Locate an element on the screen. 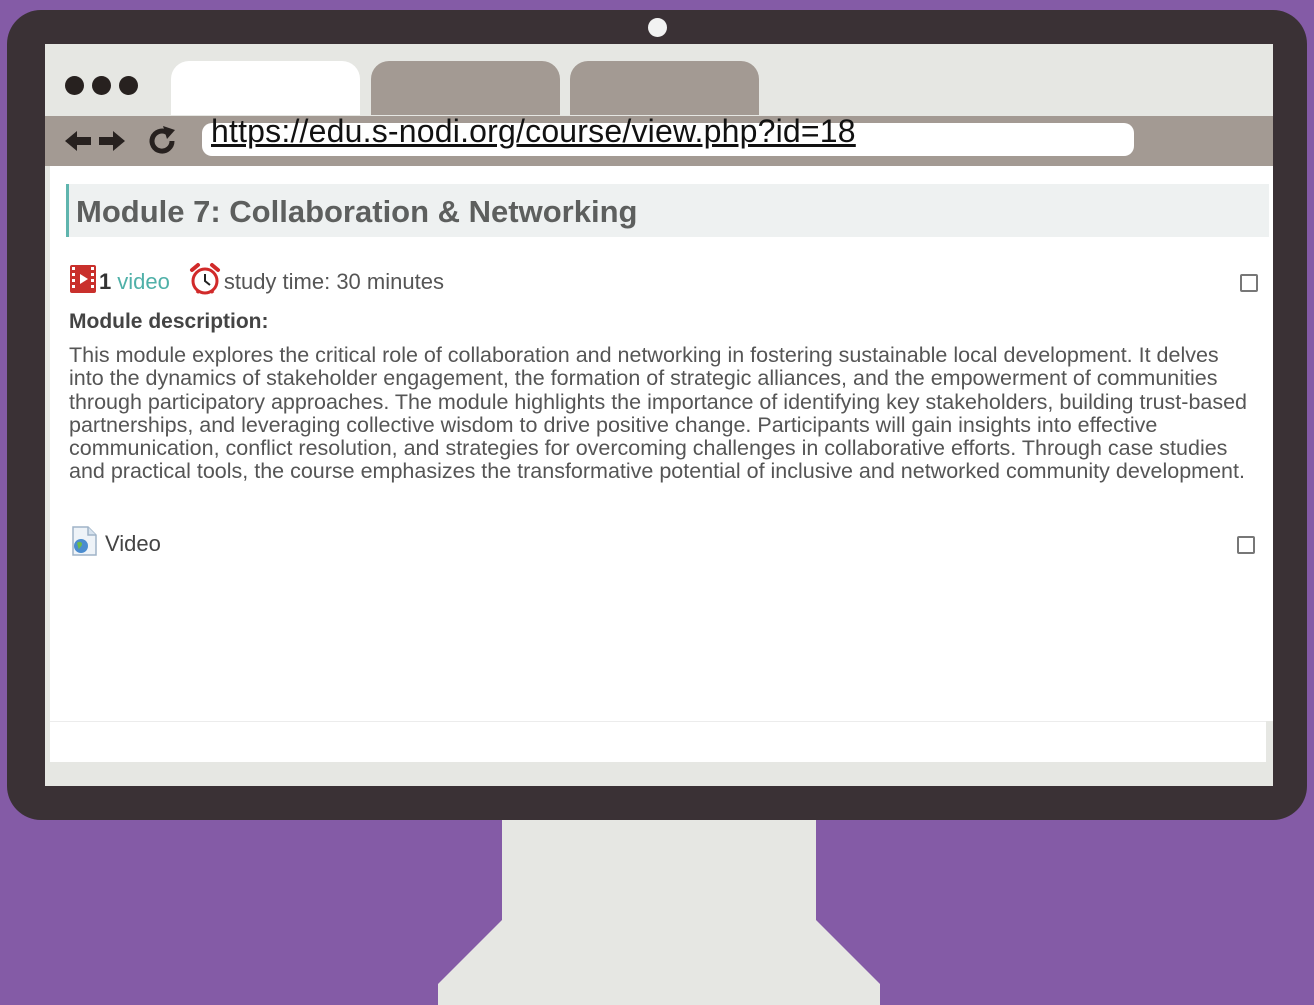  arrow-left-icon is located at coordinates (78, 141).